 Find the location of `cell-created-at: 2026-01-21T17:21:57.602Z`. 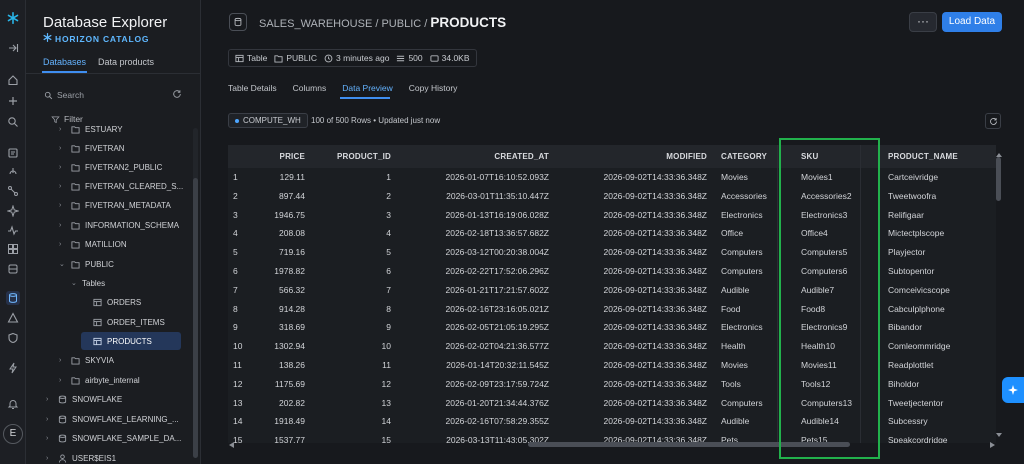

cell-created-at: 2026-01-21T17:21:57.602Z is located at coordinates (473, 290).